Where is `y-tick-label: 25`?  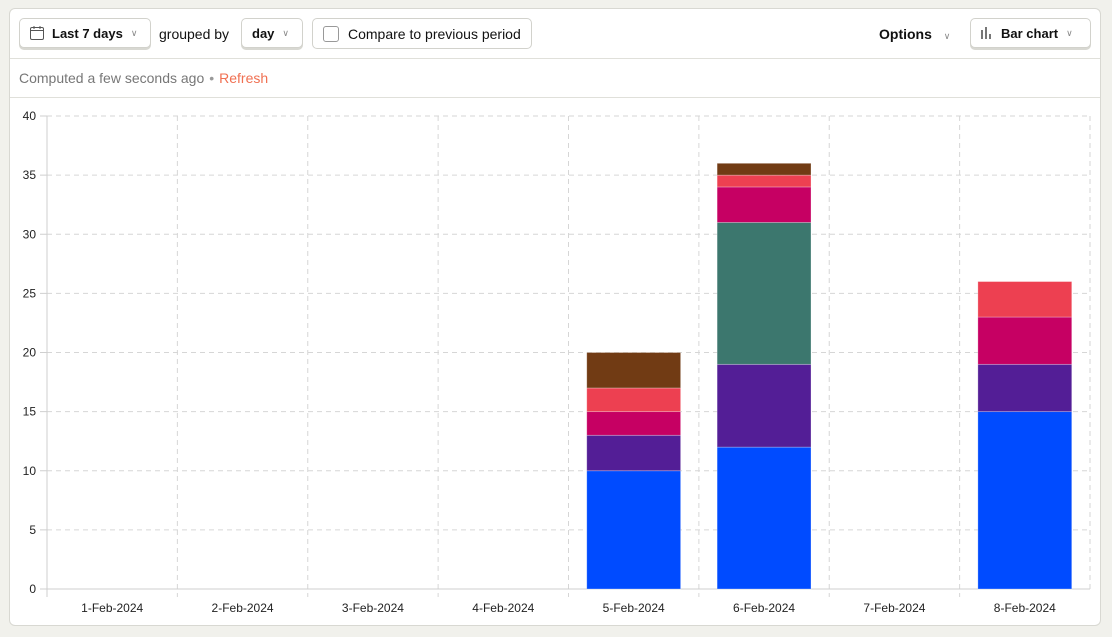
y-tick-label: 25 is located at coordinates (30, 293).